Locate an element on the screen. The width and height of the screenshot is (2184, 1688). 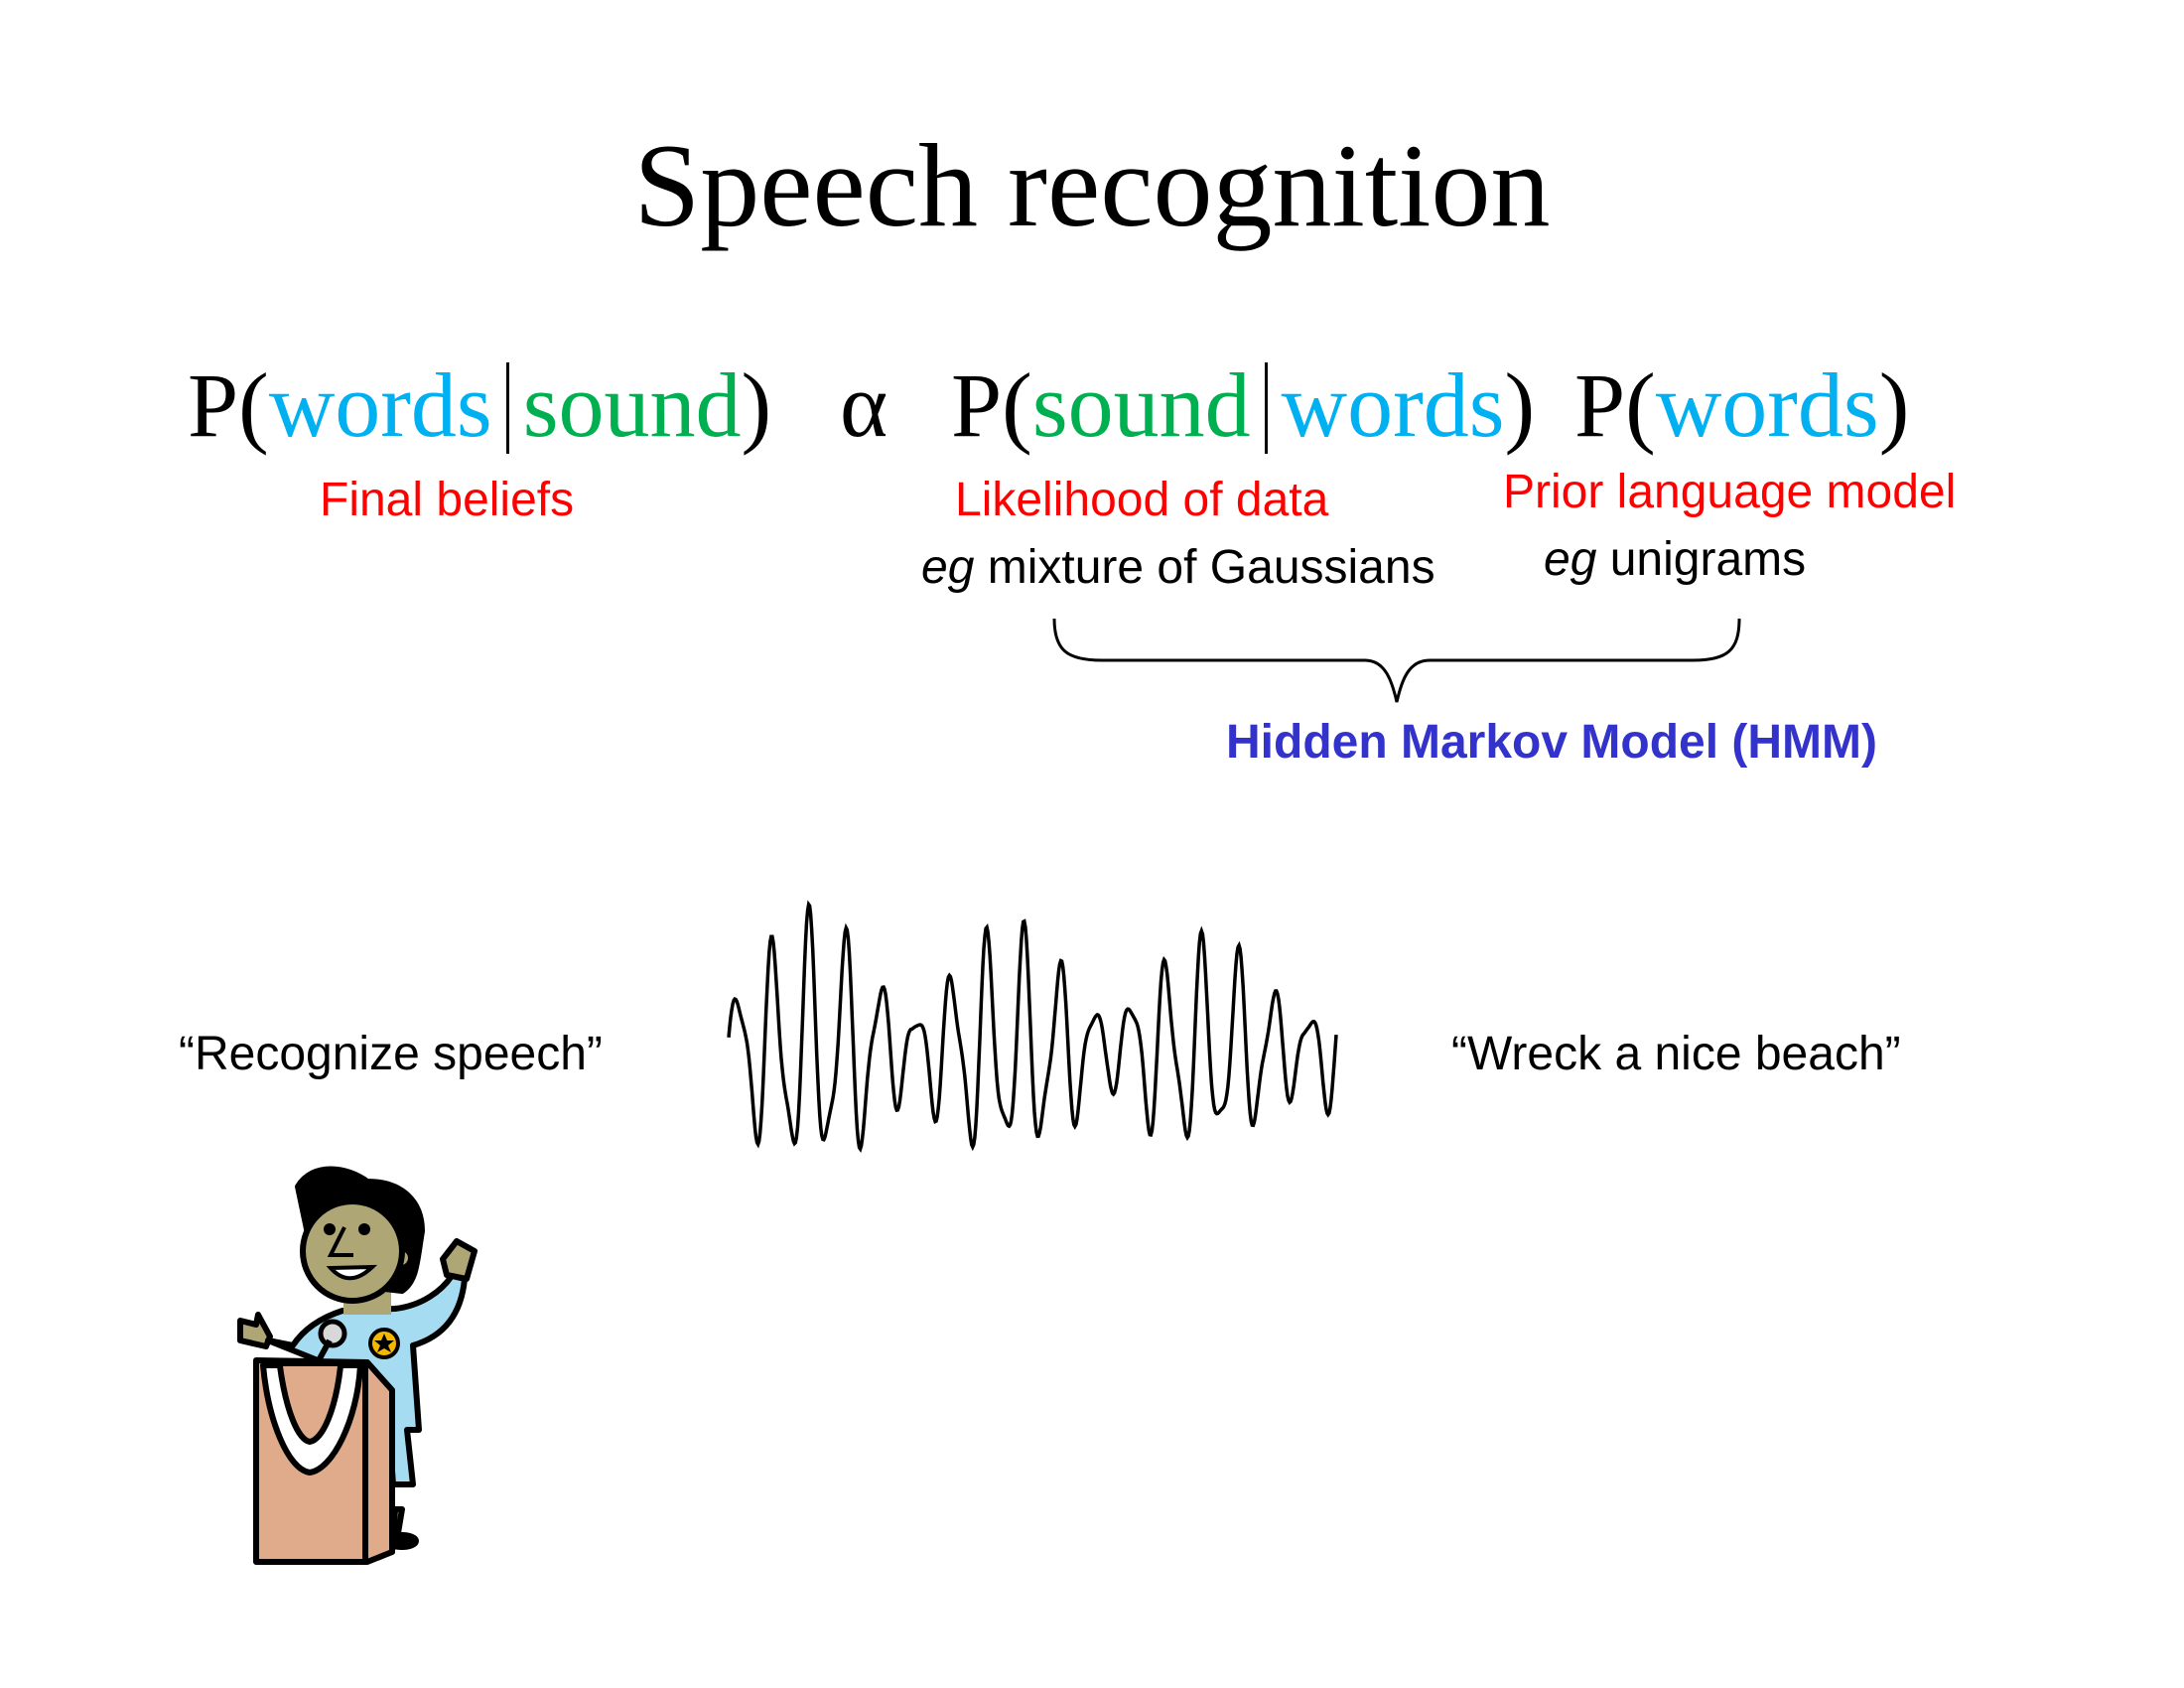
prior-example: eg unigrams is located at coordinates (1675, 559).